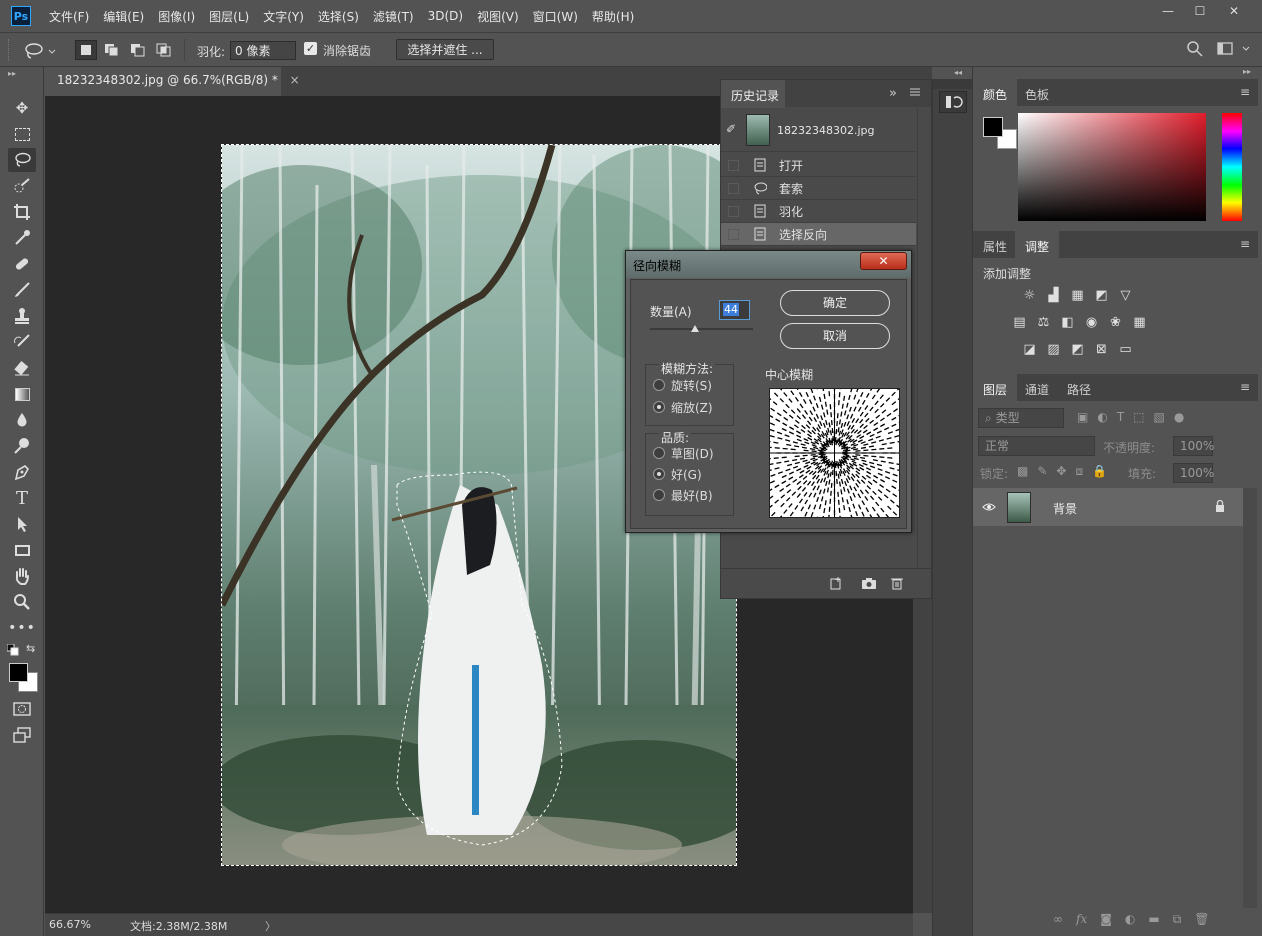 This screenshot has width=1262, height=936. I want to click on history-item-inverse: 选择反向, so click(818, 234).